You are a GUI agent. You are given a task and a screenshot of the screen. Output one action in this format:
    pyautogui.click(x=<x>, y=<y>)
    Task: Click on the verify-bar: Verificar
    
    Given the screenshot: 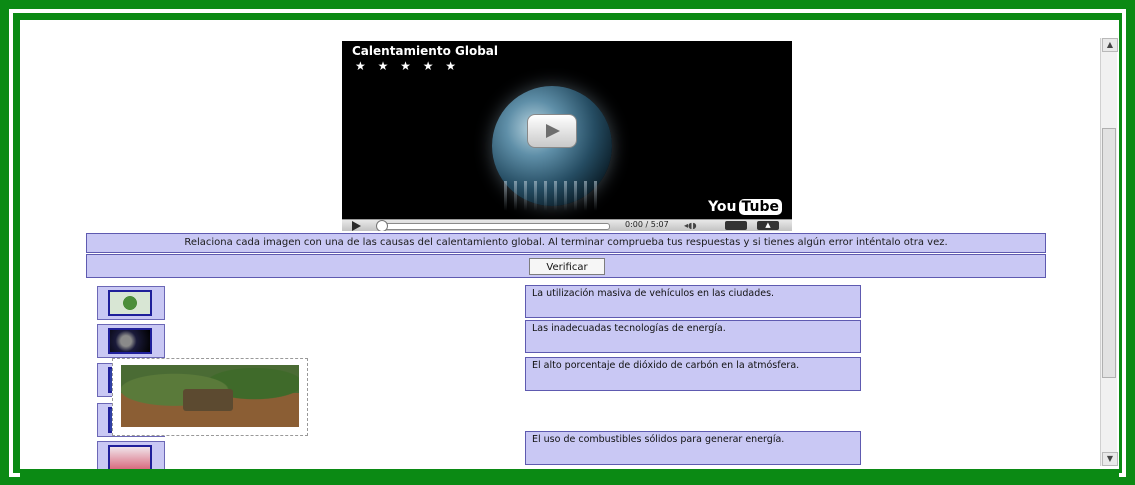 What is the action you would take?
    pyautogui.click(x=566, y=266)
    